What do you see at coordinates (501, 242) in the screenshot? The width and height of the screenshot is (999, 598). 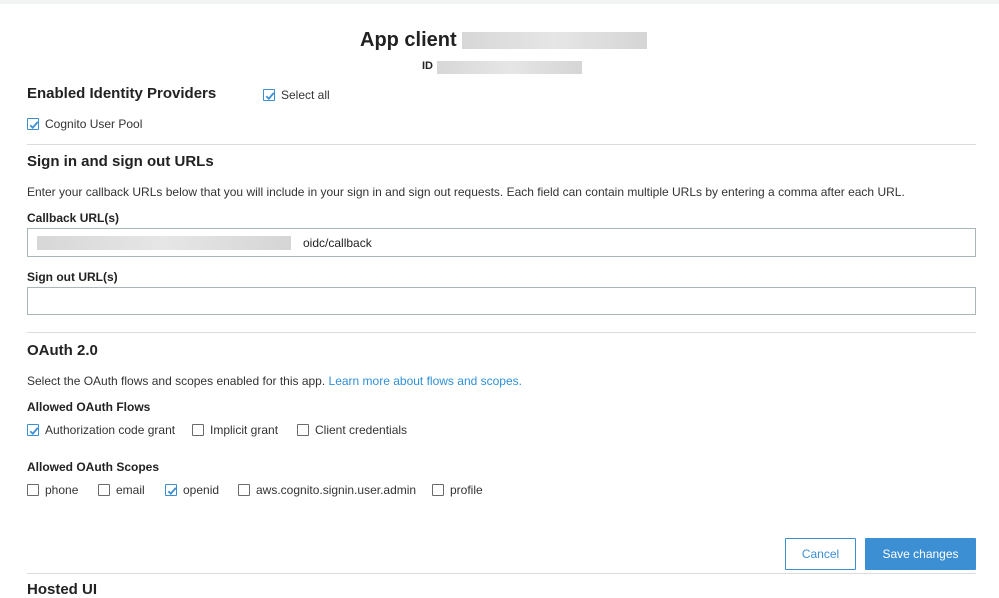 I see `callback-urls-input: oidc/callback` at bounding box center [501, 242].